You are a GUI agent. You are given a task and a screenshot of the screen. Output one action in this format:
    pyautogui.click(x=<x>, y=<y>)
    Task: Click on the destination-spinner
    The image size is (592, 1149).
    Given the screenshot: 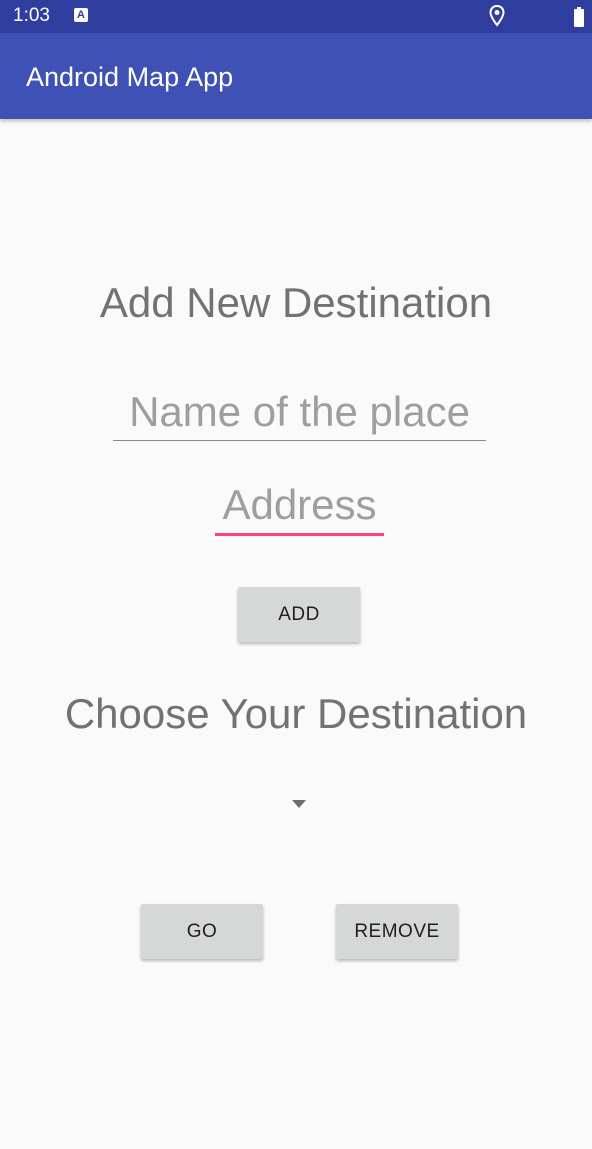 What is the action you would take?
    pyautogui.click(x=299, y=804)
    